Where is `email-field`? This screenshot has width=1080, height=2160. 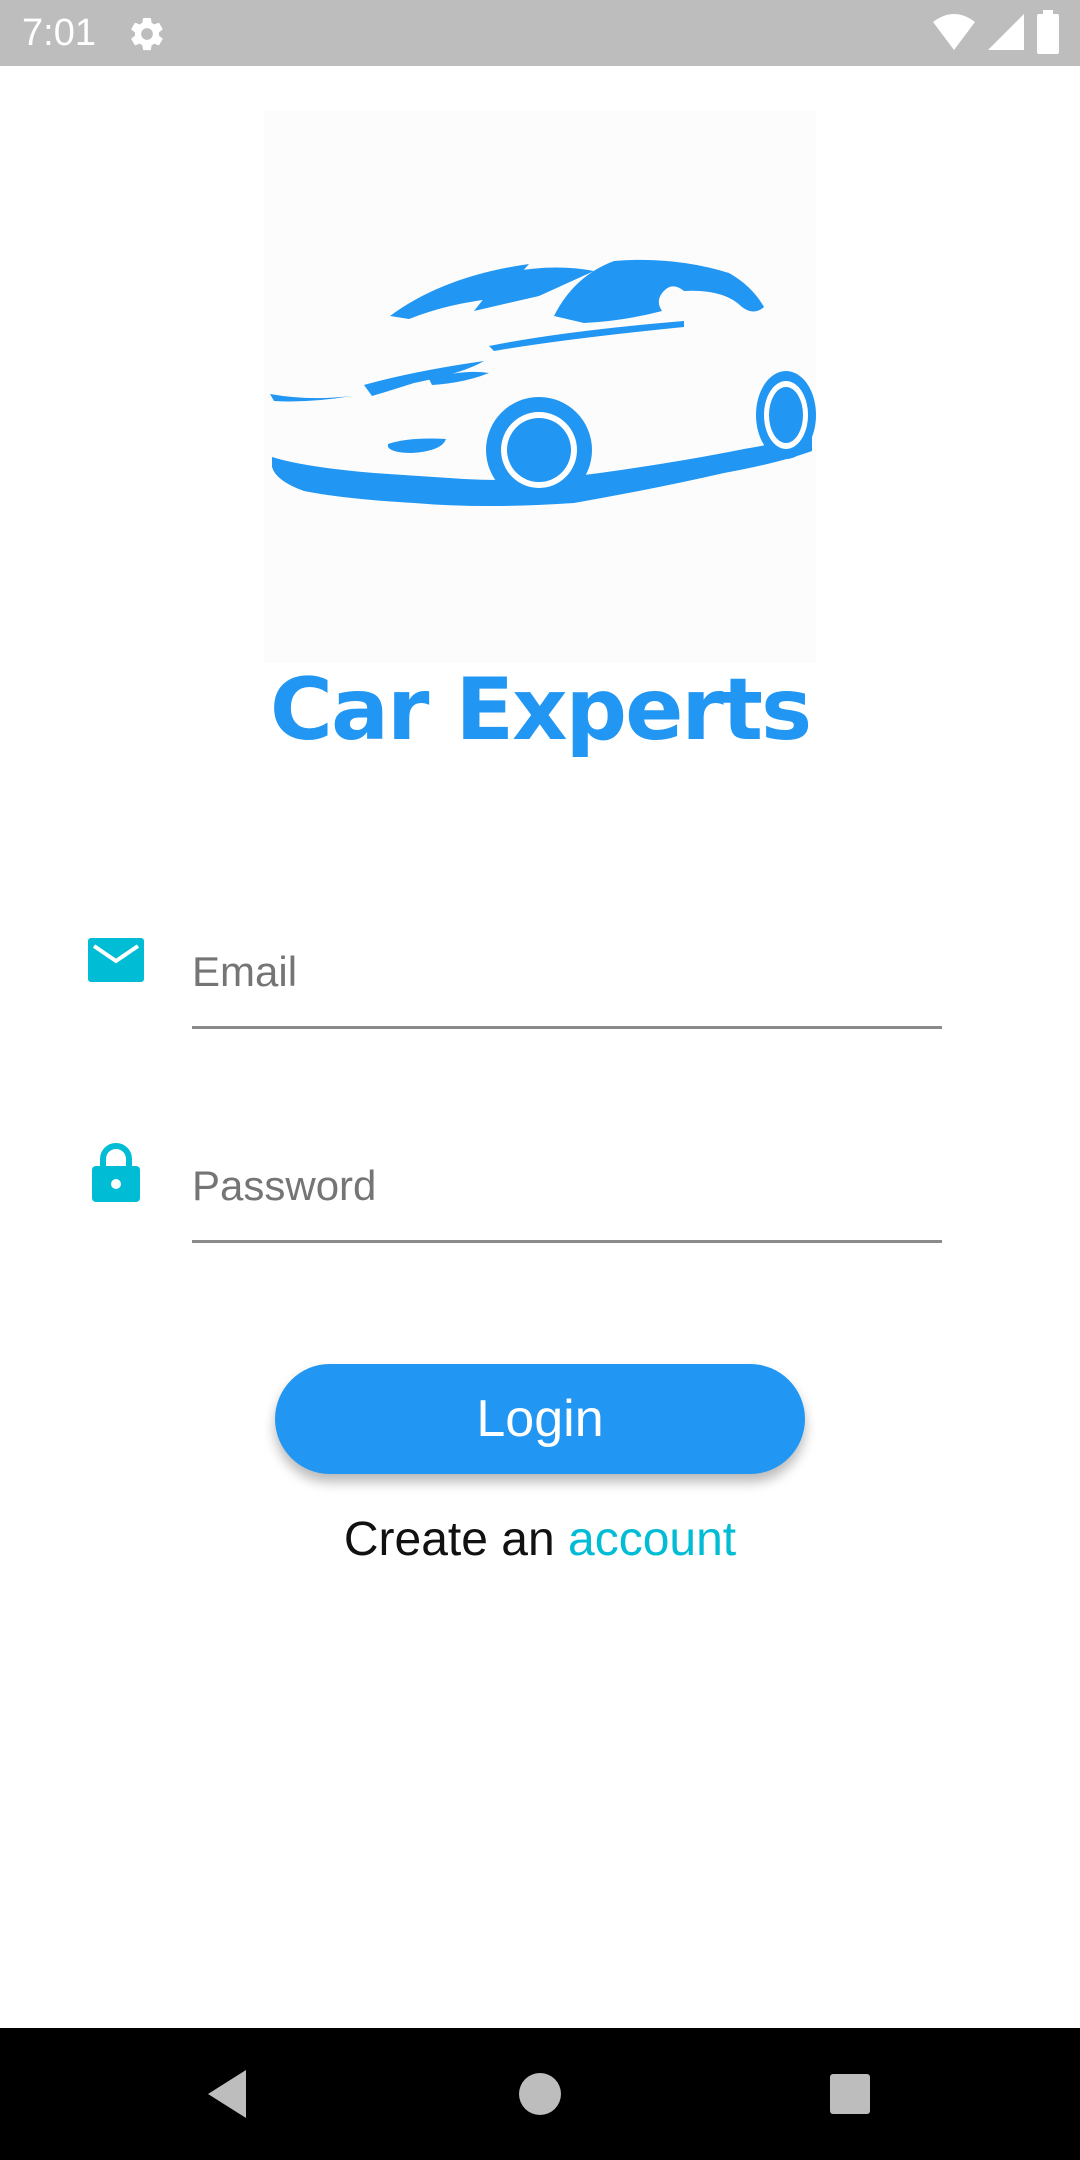 email-field is located at coordinates (567, 981).